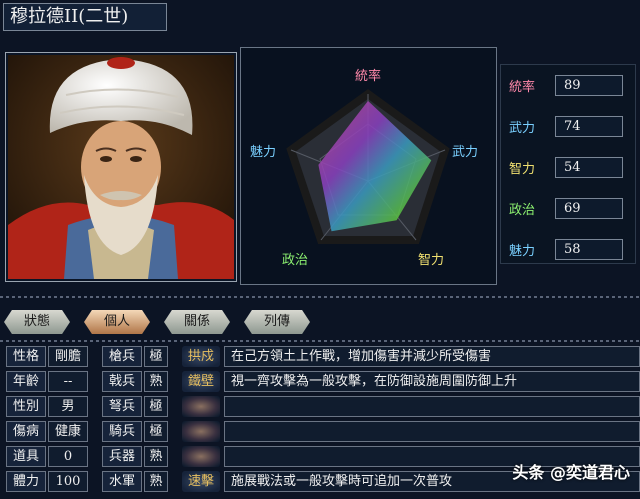 The height and width of the screenshot is (499, 640). Describe the element at coordinates (522, 128) in the screenshot. I see `stat-label: 武力` at that location.